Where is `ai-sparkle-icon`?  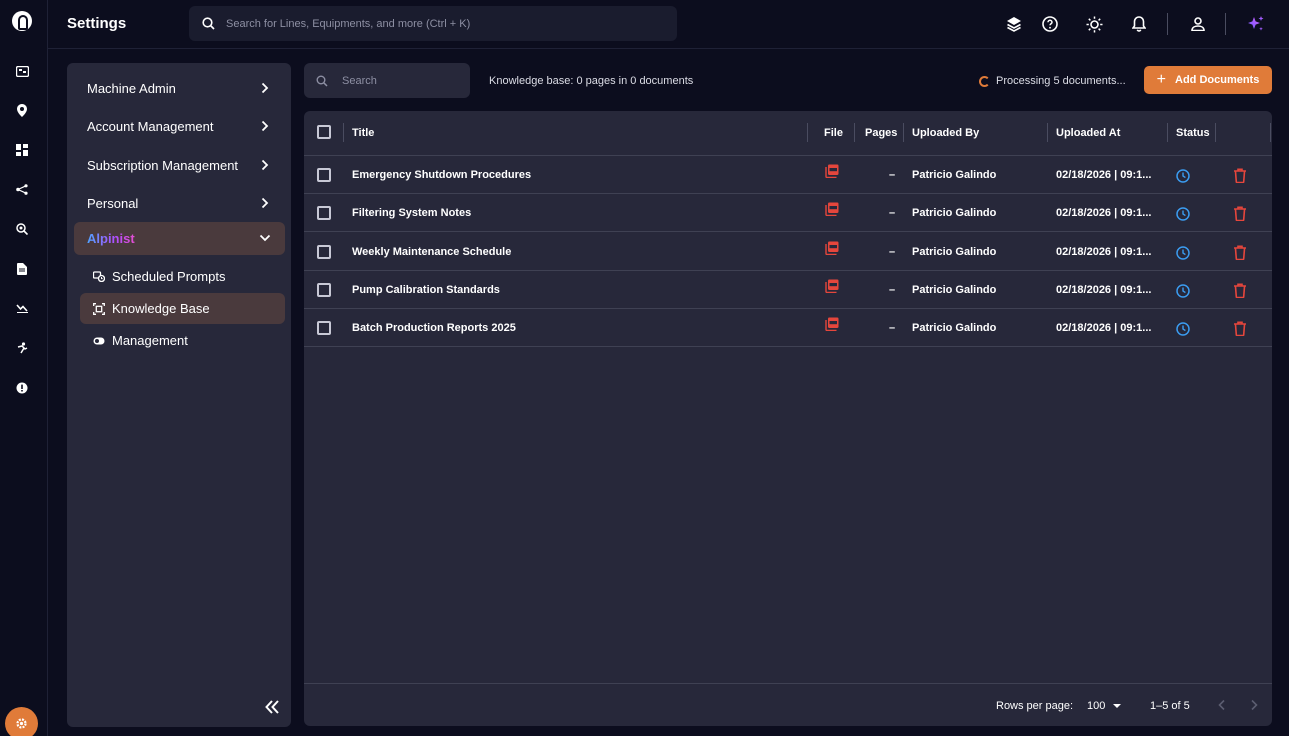 ai-sparkle-icon is located at coordinates (1256, 24).